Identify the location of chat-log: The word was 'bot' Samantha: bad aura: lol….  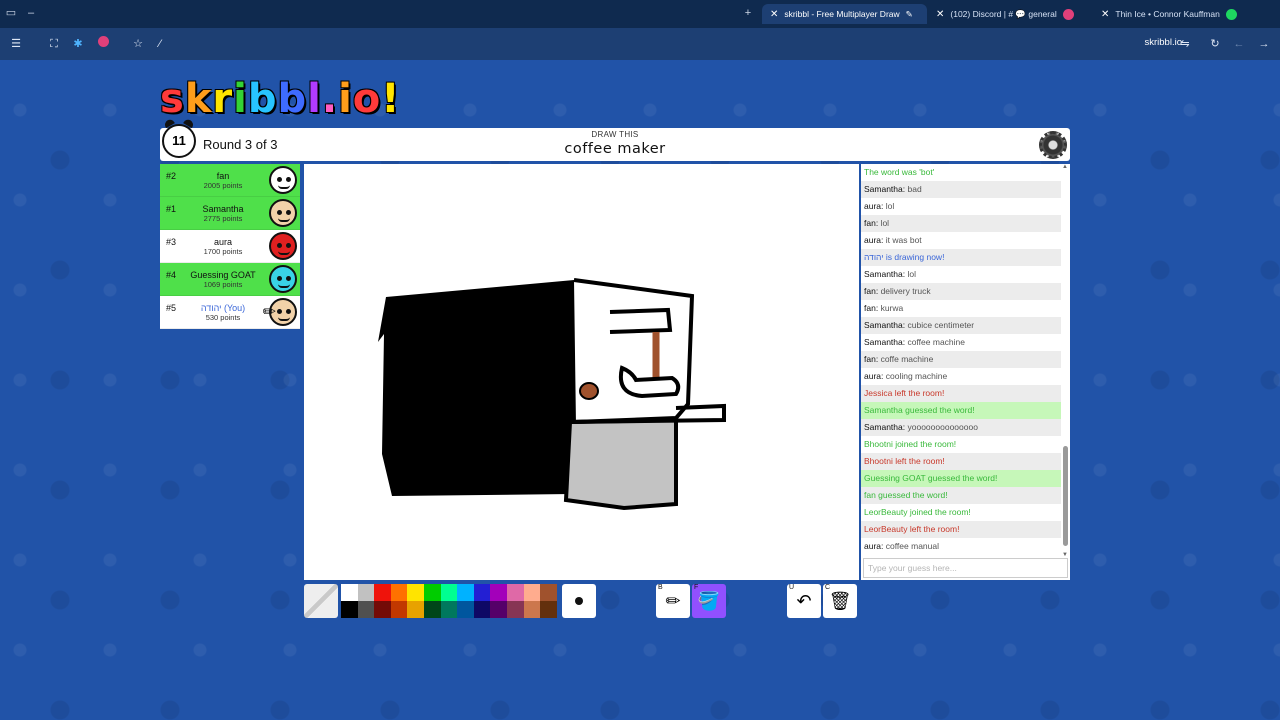
(961, 360).